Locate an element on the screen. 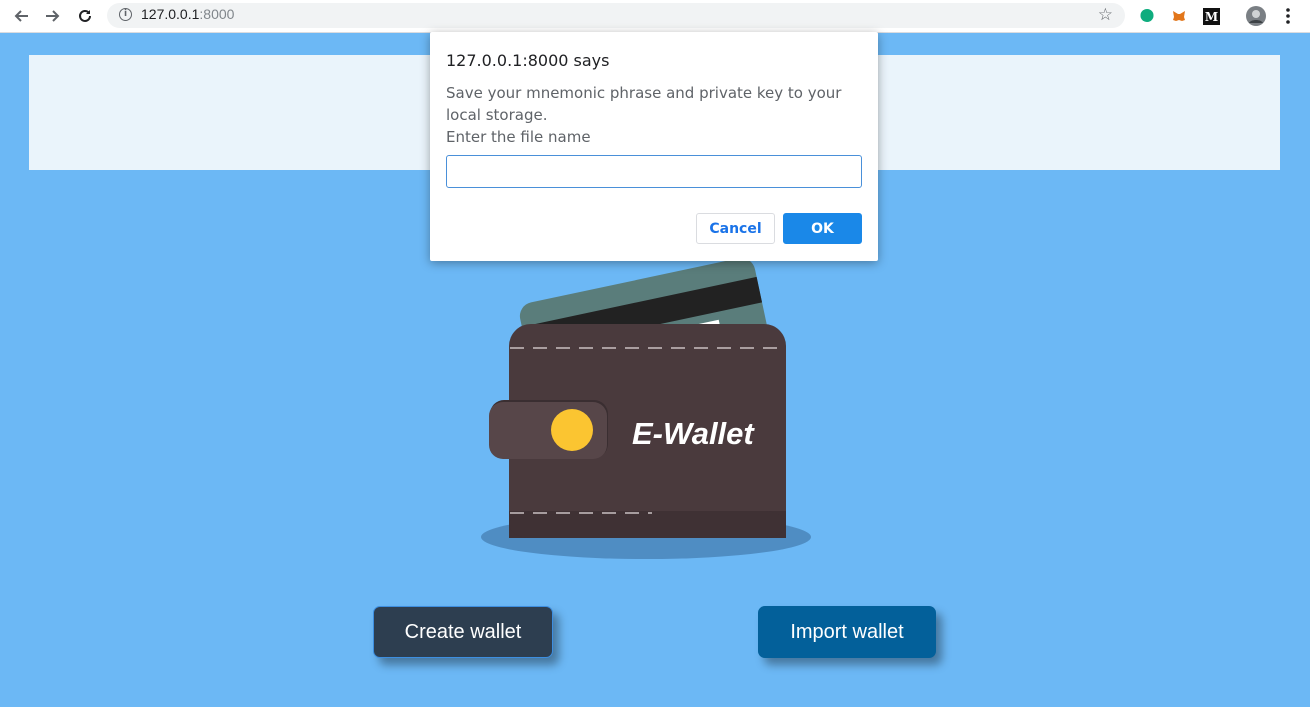  back-arrow-icon is located at coordinates (21, 16).